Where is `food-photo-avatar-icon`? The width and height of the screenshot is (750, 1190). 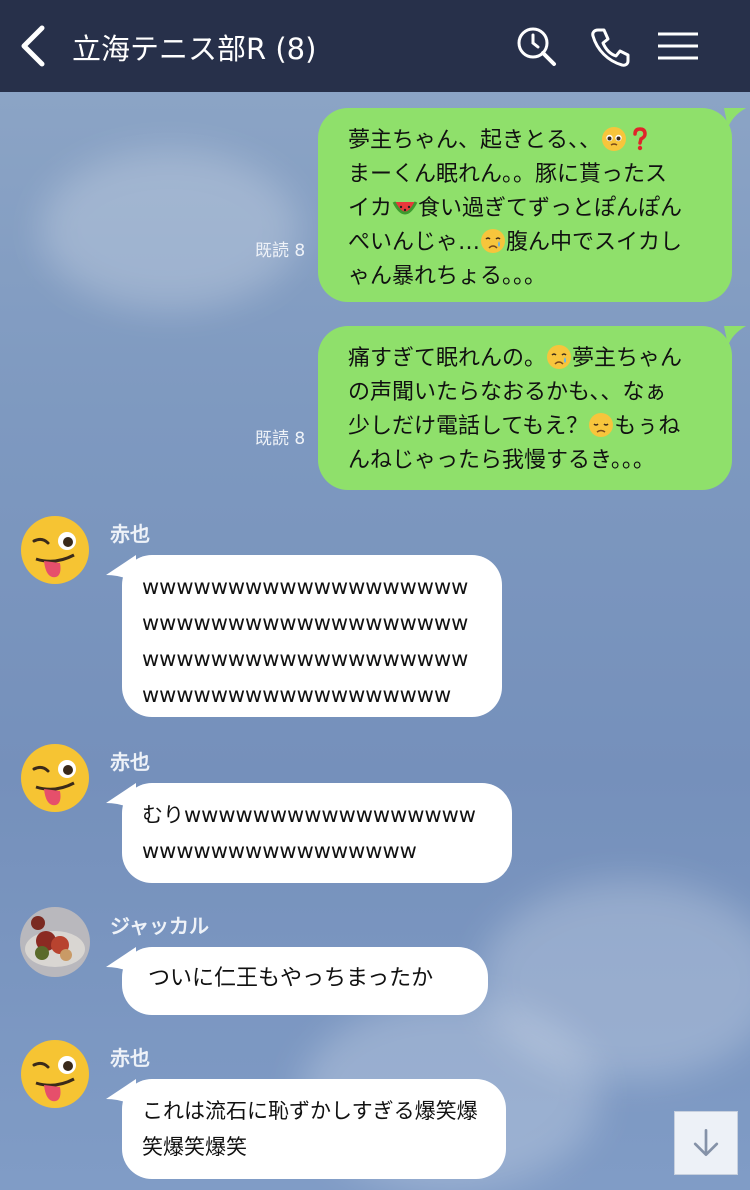 food-photo-avatar-icon is located at coordinates (55, 942).